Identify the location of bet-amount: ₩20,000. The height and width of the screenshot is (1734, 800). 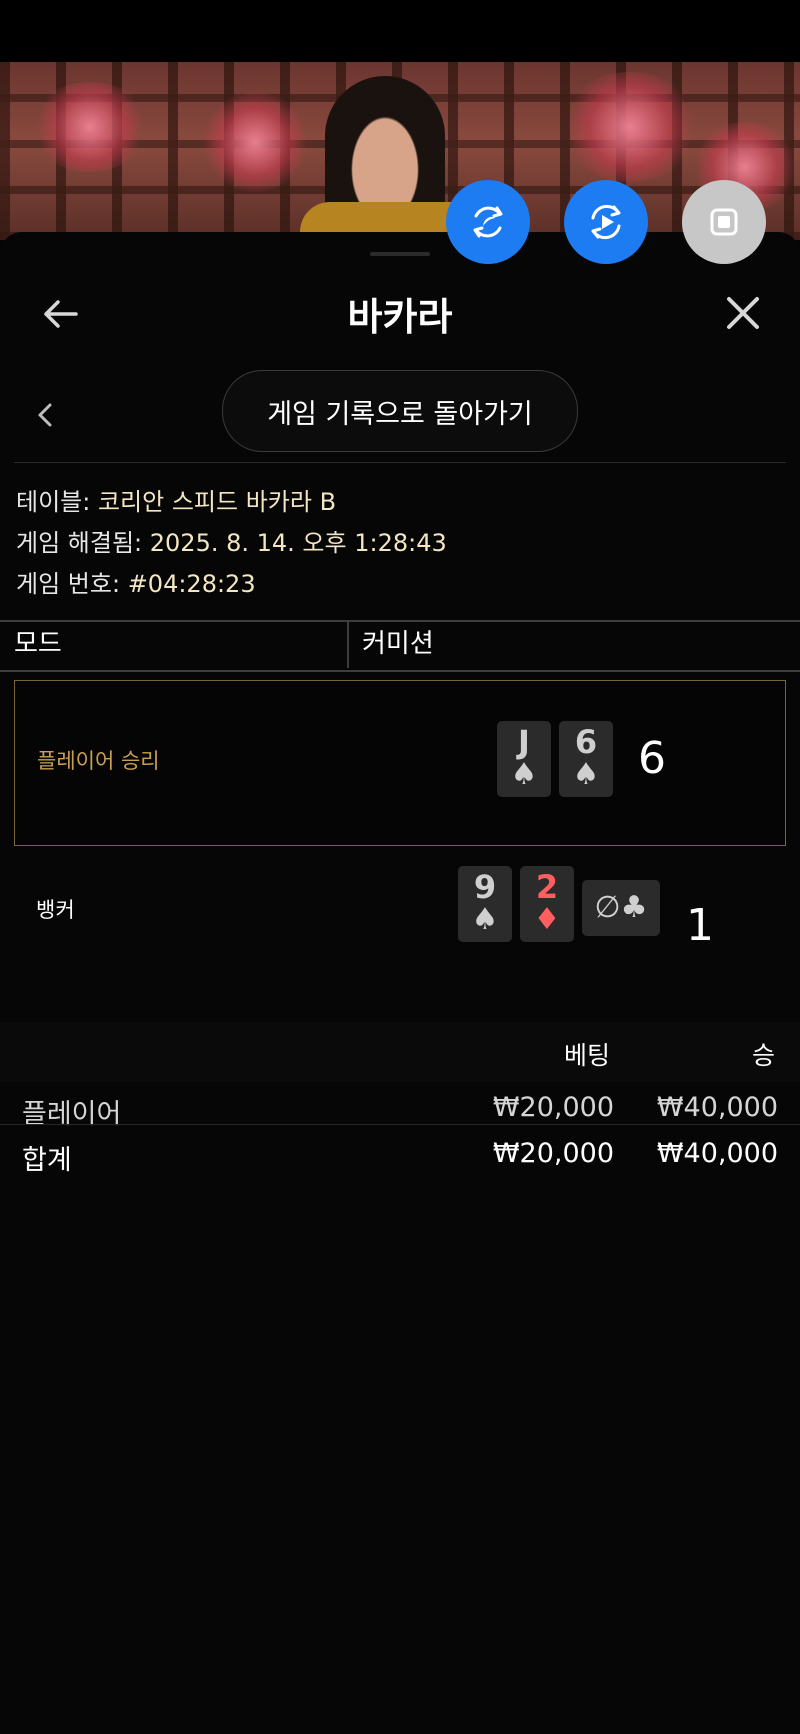
(553, 1107).